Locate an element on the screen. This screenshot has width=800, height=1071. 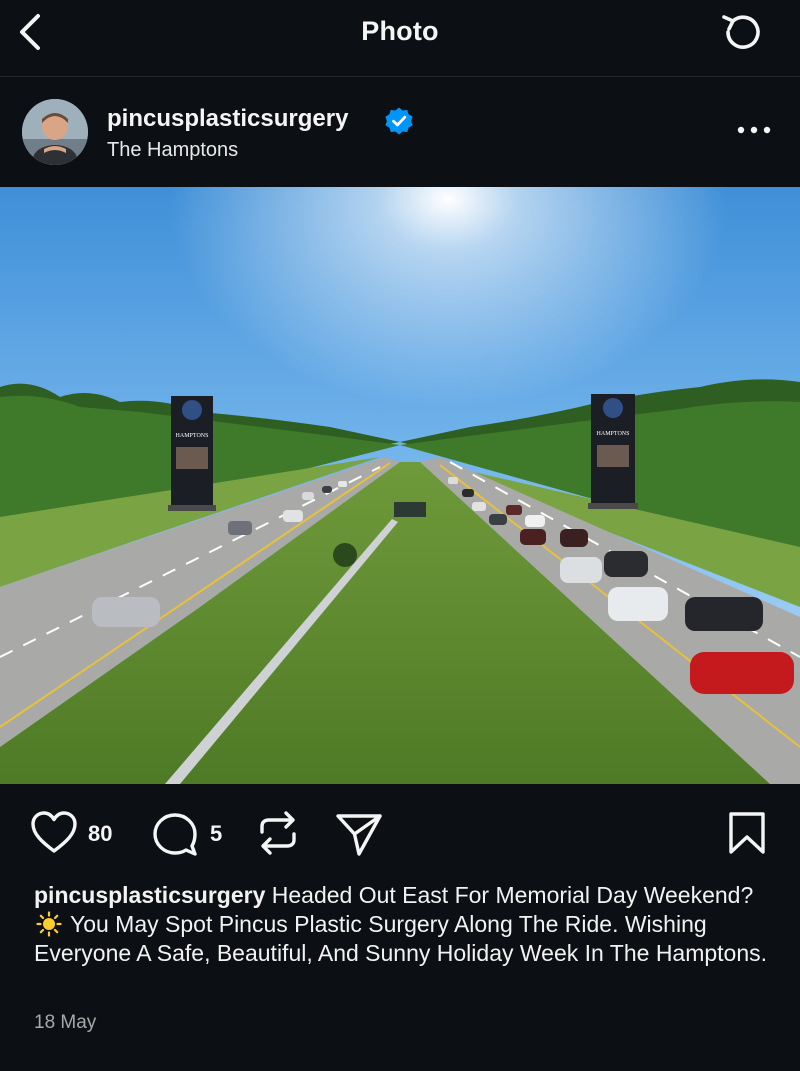
sun-icon is located at coordinates (49, 924).